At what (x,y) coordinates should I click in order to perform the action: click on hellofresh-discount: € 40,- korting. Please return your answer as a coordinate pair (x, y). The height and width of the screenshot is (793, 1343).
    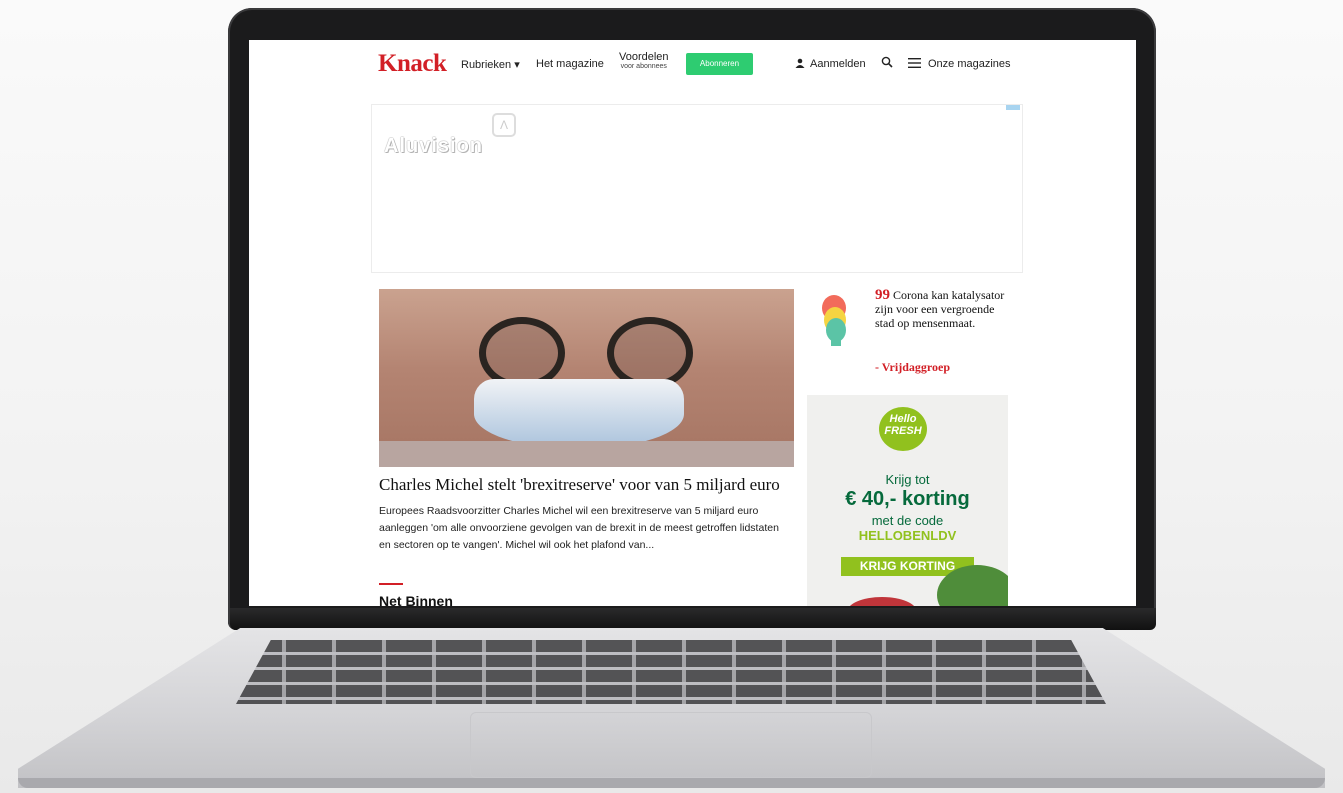
    Looking at the image, I should click on (907, 499).